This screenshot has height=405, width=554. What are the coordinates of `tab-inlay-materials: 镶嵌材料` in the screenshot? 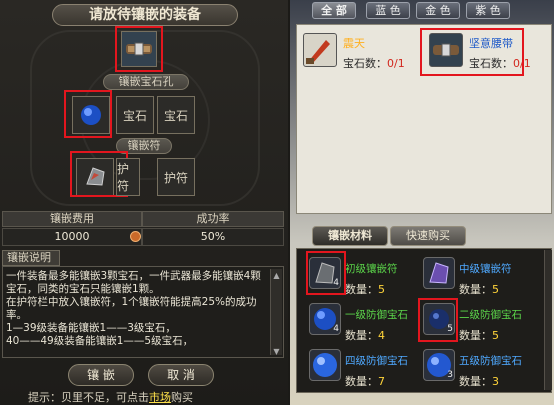 It's located at (350, 236).